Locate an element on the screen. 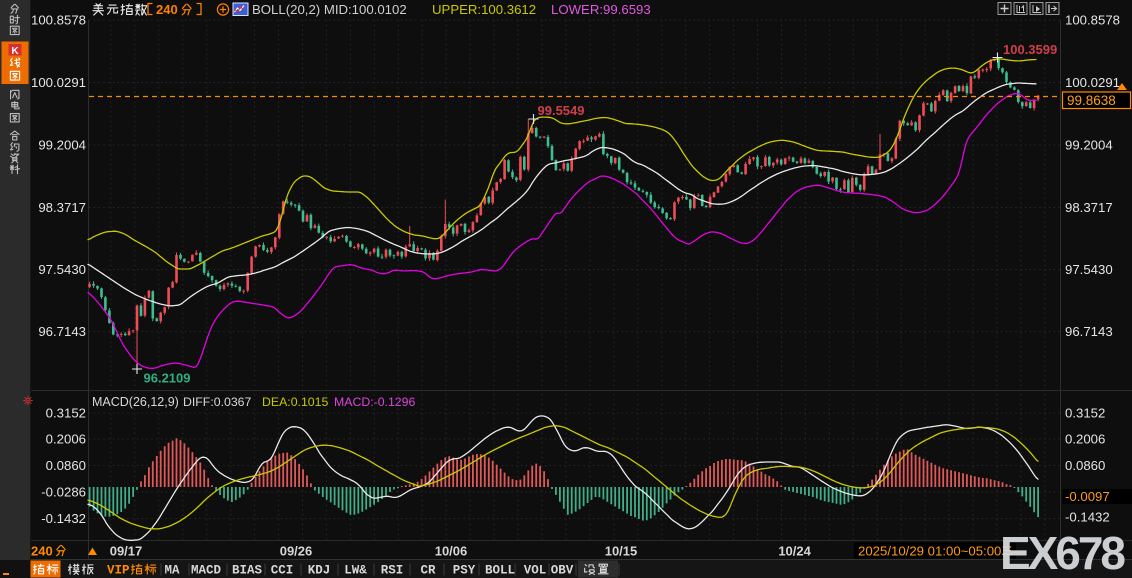  svg-text: DEA:0.1015 is located at coordinates (295, 402).